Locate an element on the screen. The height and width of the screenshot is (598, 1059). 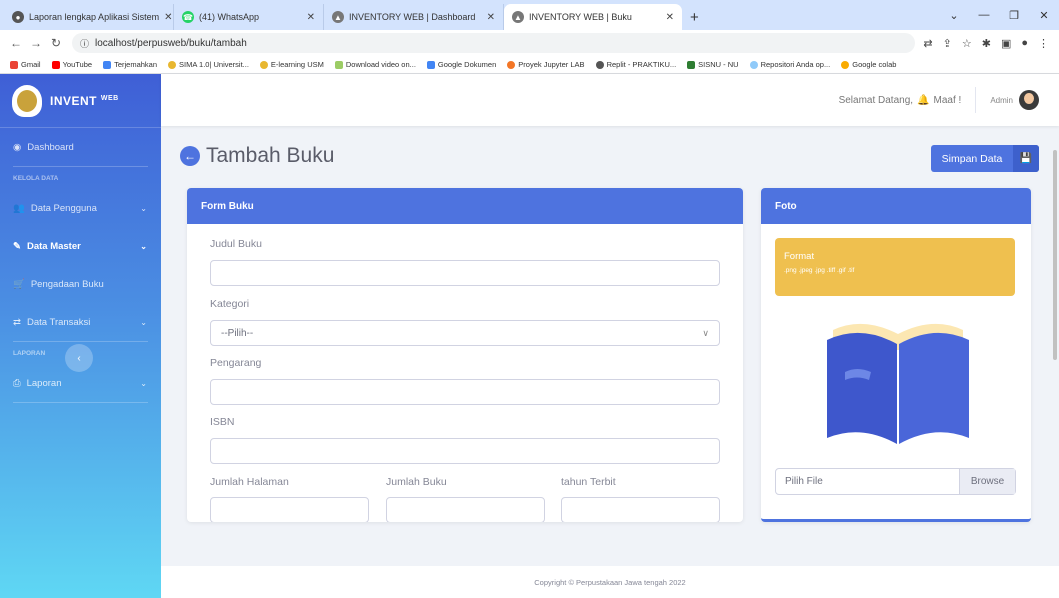
printer-icon: ⎙ is located at coordinates (17, 383).